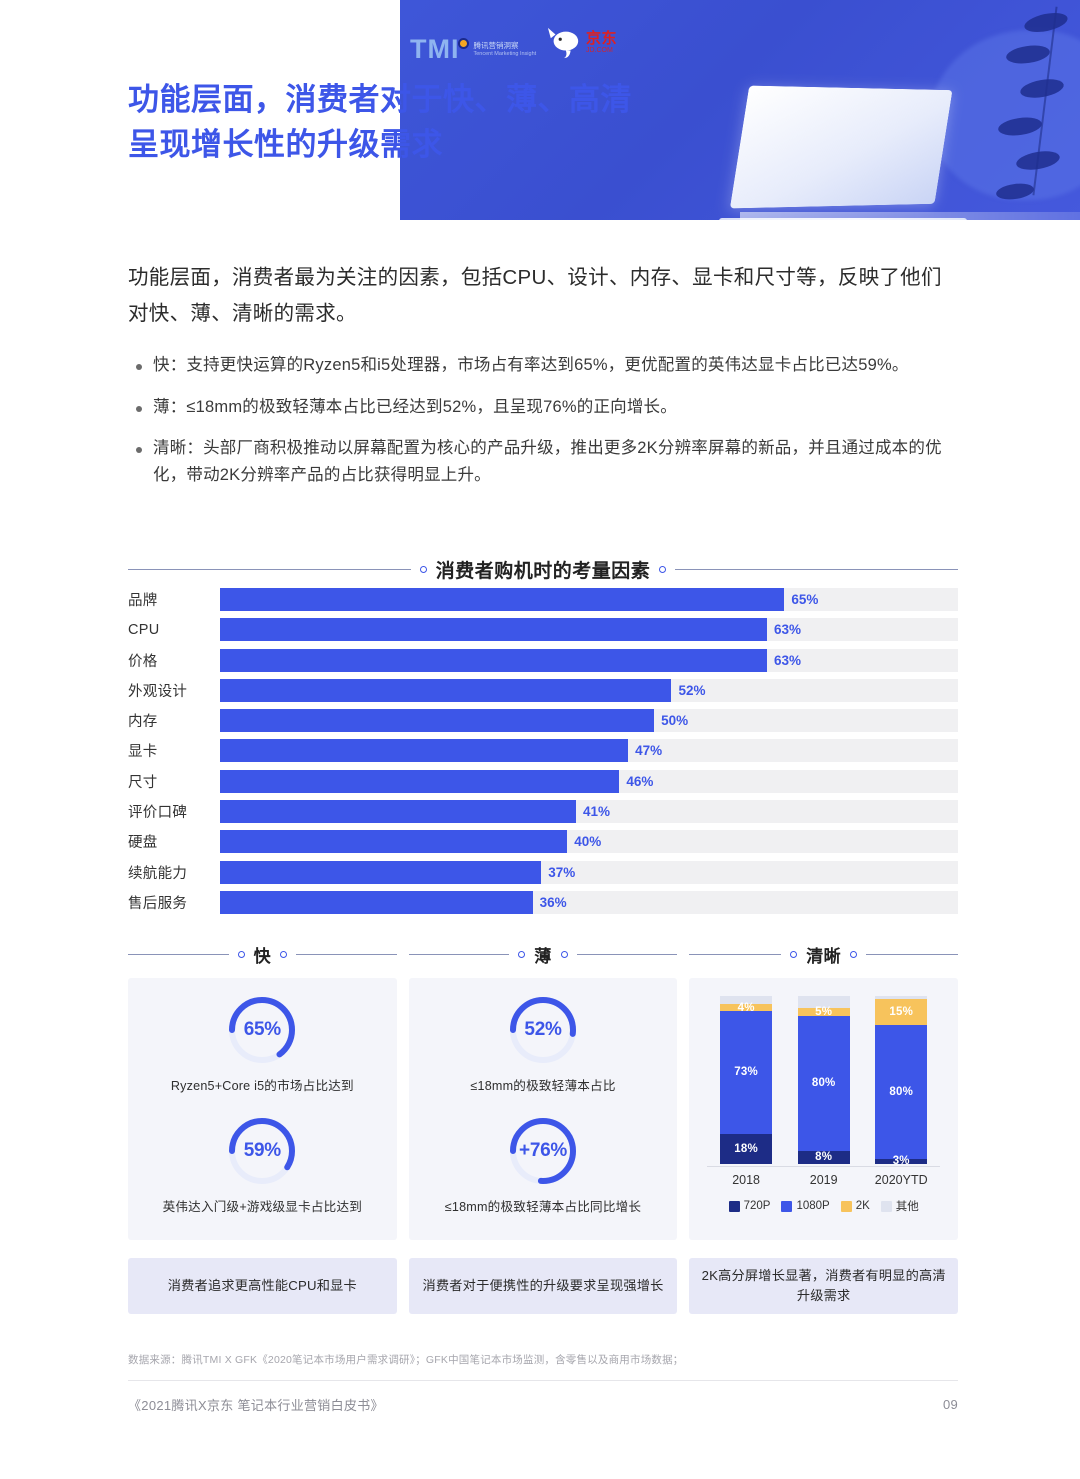 Image resolution: width=1080 pixels, height=1479 pixels. What do you see at coordinates (415, 406) in the screenshot?
I see `bullet-text: 薄：≤18mm的极致轻薄本占比已经达到52%，且呈现76%的正向增长。` at bounding box center [415, 406].